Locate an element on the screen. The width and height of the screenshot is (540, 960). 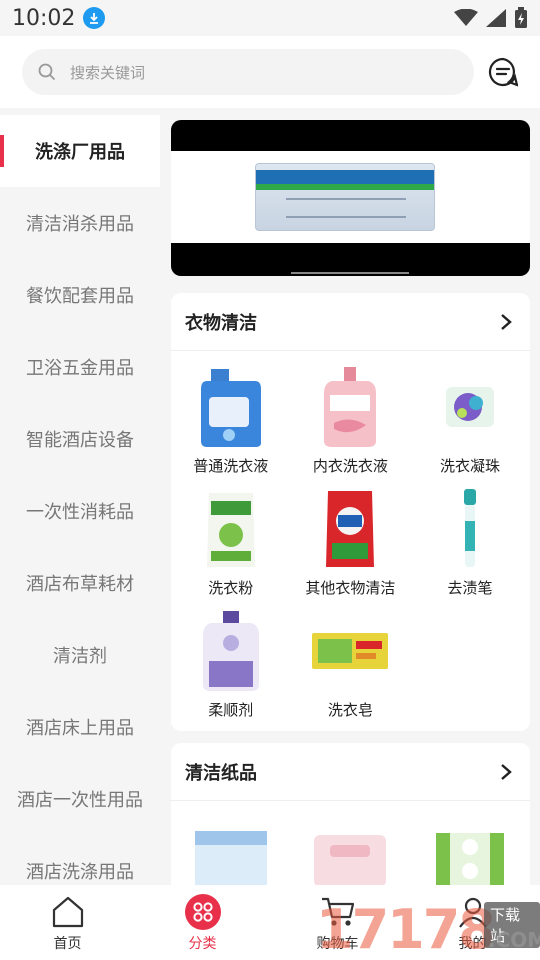
laundry-liquid-image is located at coordinates (231, 407).